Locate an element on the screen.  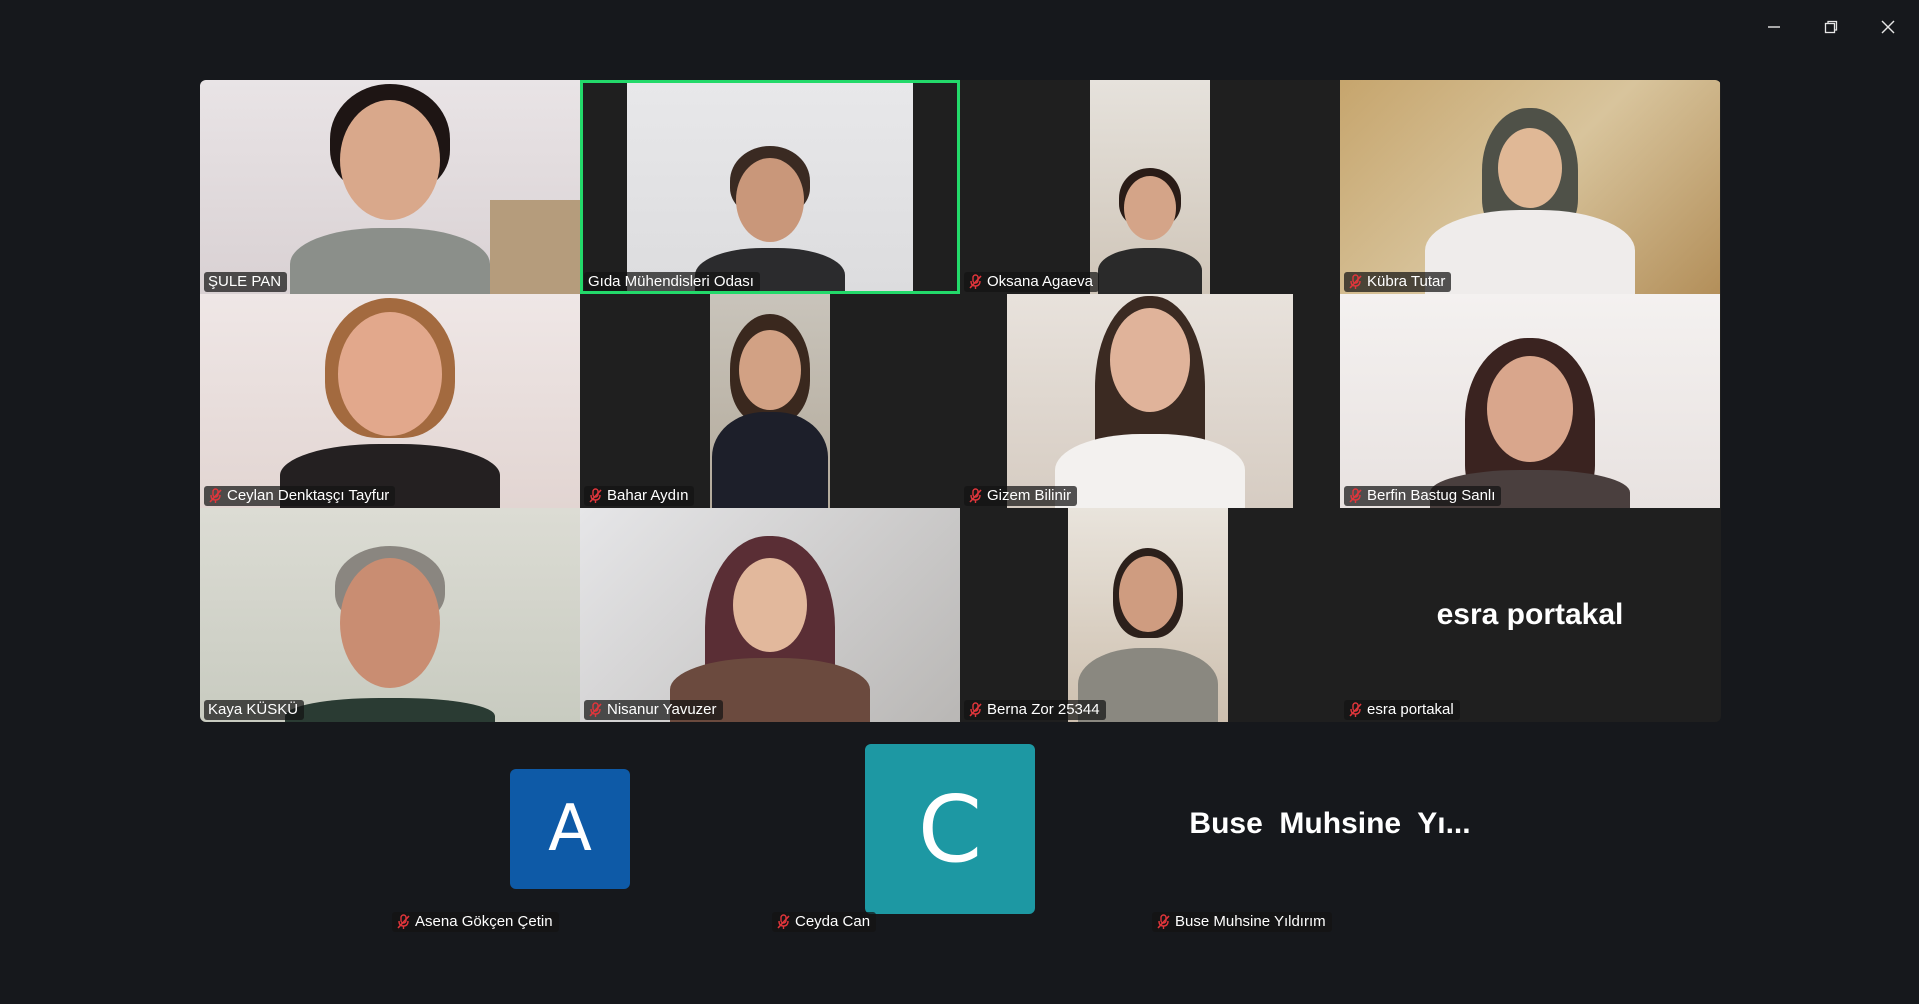
participant-name: esra portakal is located at coordinates (1410, 709).